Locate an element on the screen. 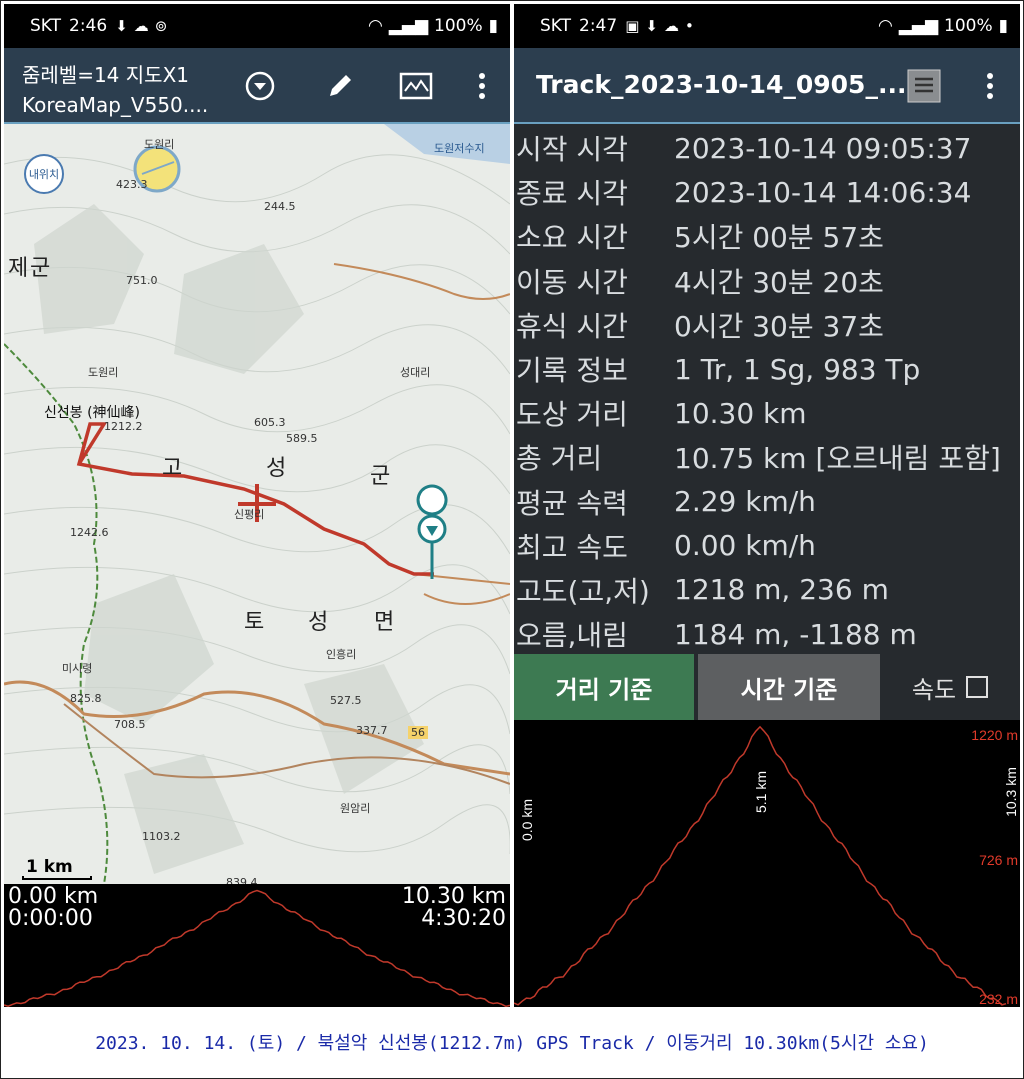 The width and height of the screenshot is (1024, 1079). battery-icon: ▮ is located at coordinates (493, 26).